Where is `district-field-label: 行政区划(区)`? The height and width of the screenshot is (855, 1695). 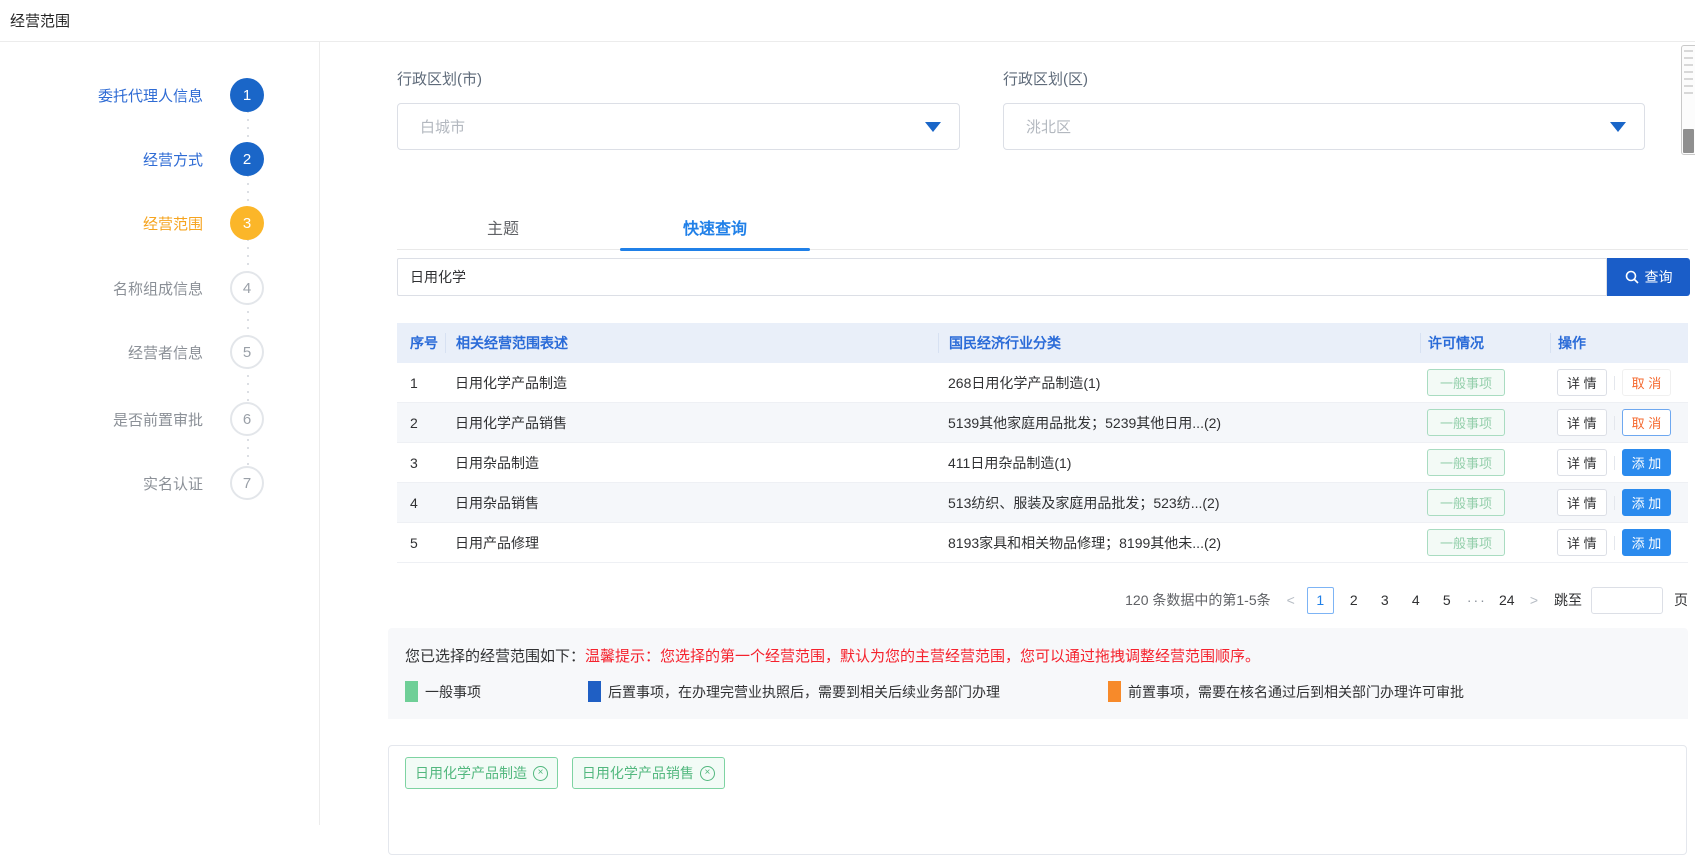 district-field-label: 行政区划(区) is located at coordinates (1045, 79).